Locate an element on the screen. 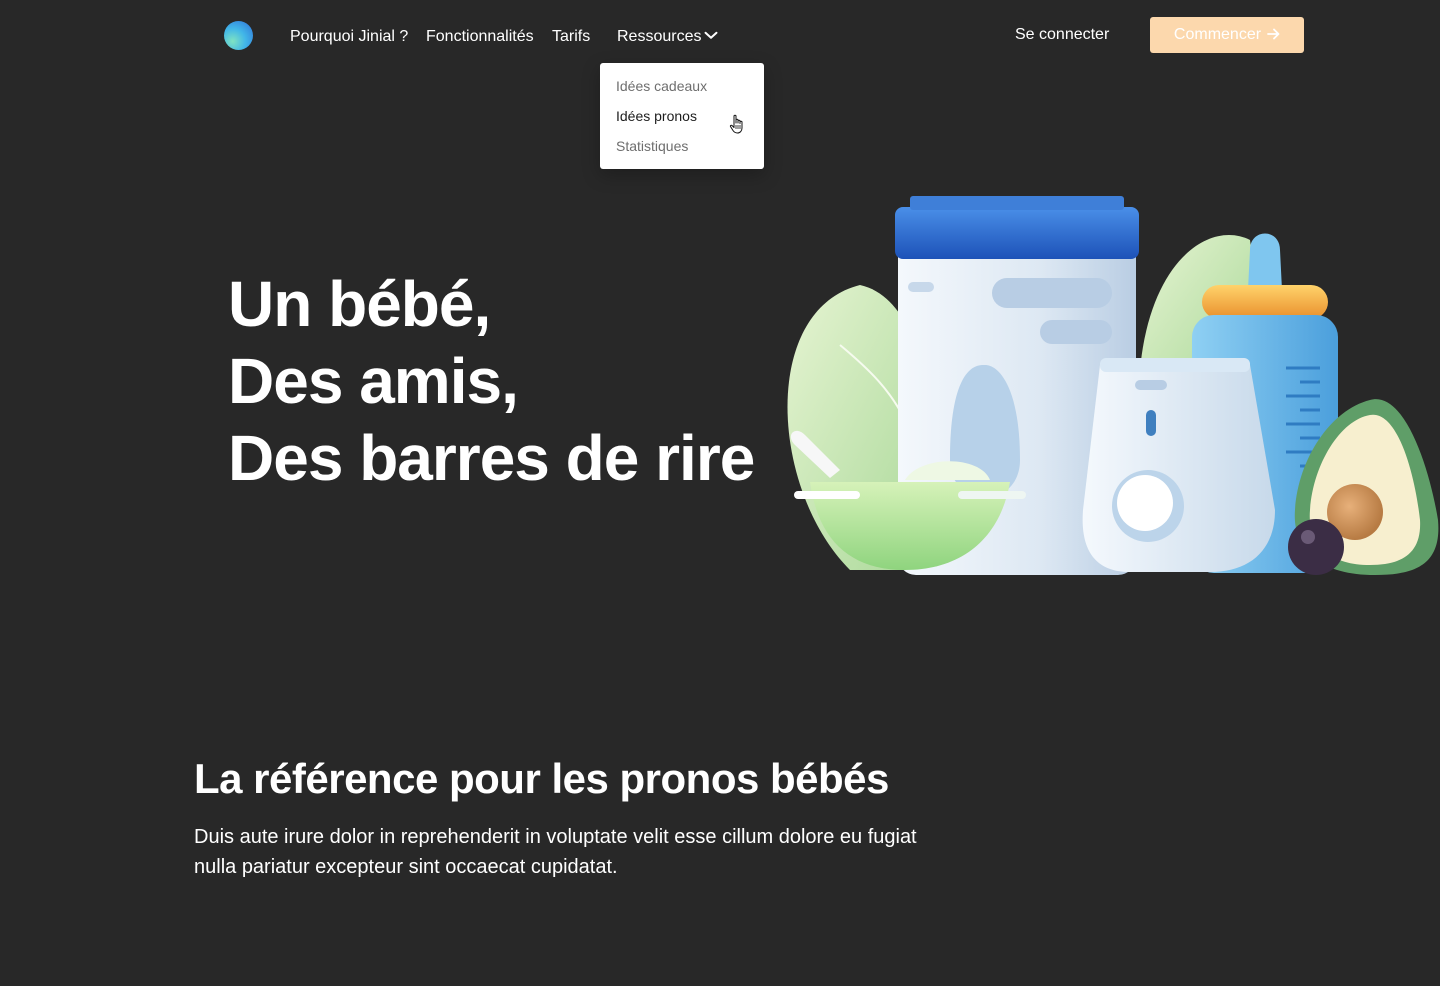 The height and width of the screenshot is (986, 1440). get-started-label: Commencer is located at coordinates (1217, 34).